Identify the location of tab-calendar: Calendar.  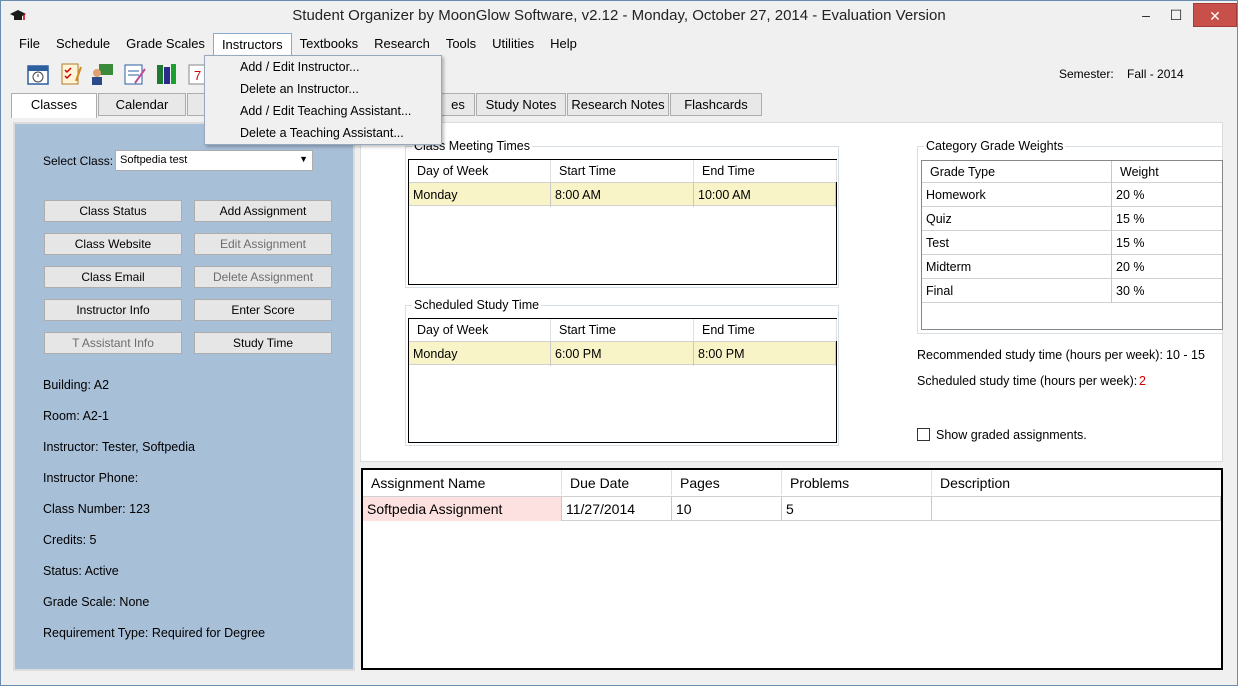
(142, 104).